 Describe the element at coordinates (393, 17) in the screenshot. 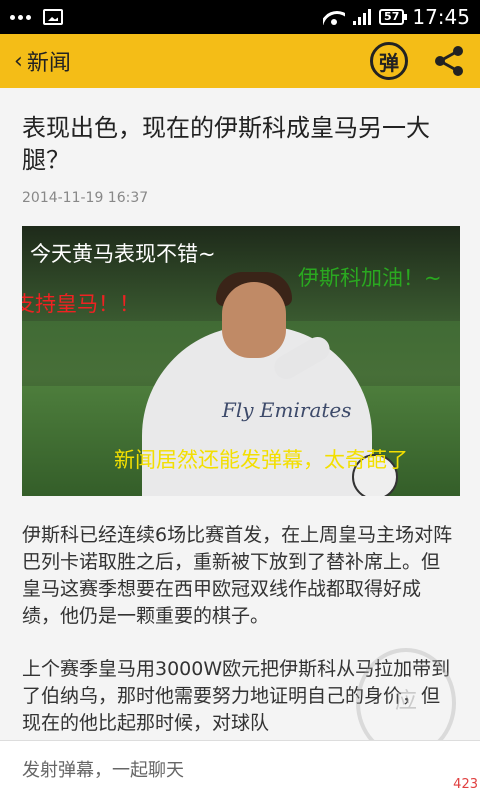

I see `battery-icon: 57` at that location.